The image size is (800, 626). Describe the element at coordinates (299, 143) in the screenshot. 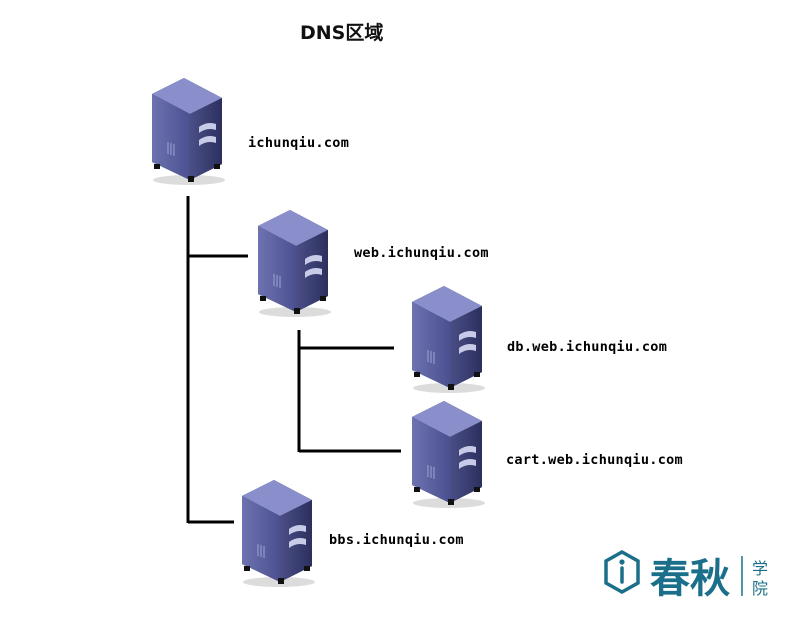

I see `node-label-root: ichunqiu.com` at that location.